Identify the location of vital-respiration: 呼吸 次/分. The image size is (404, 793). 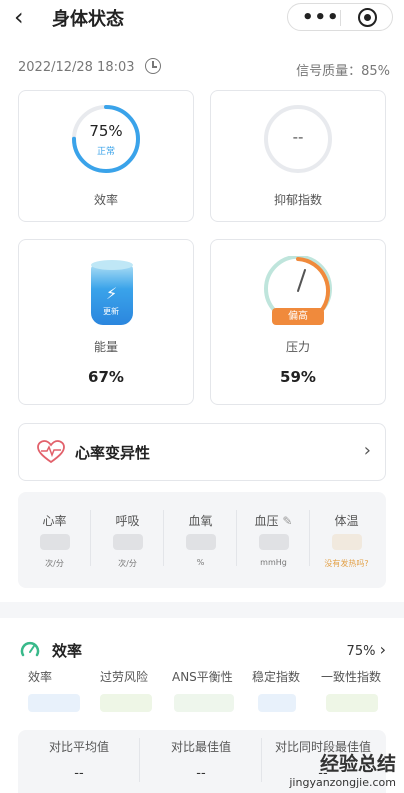
(127, 540).